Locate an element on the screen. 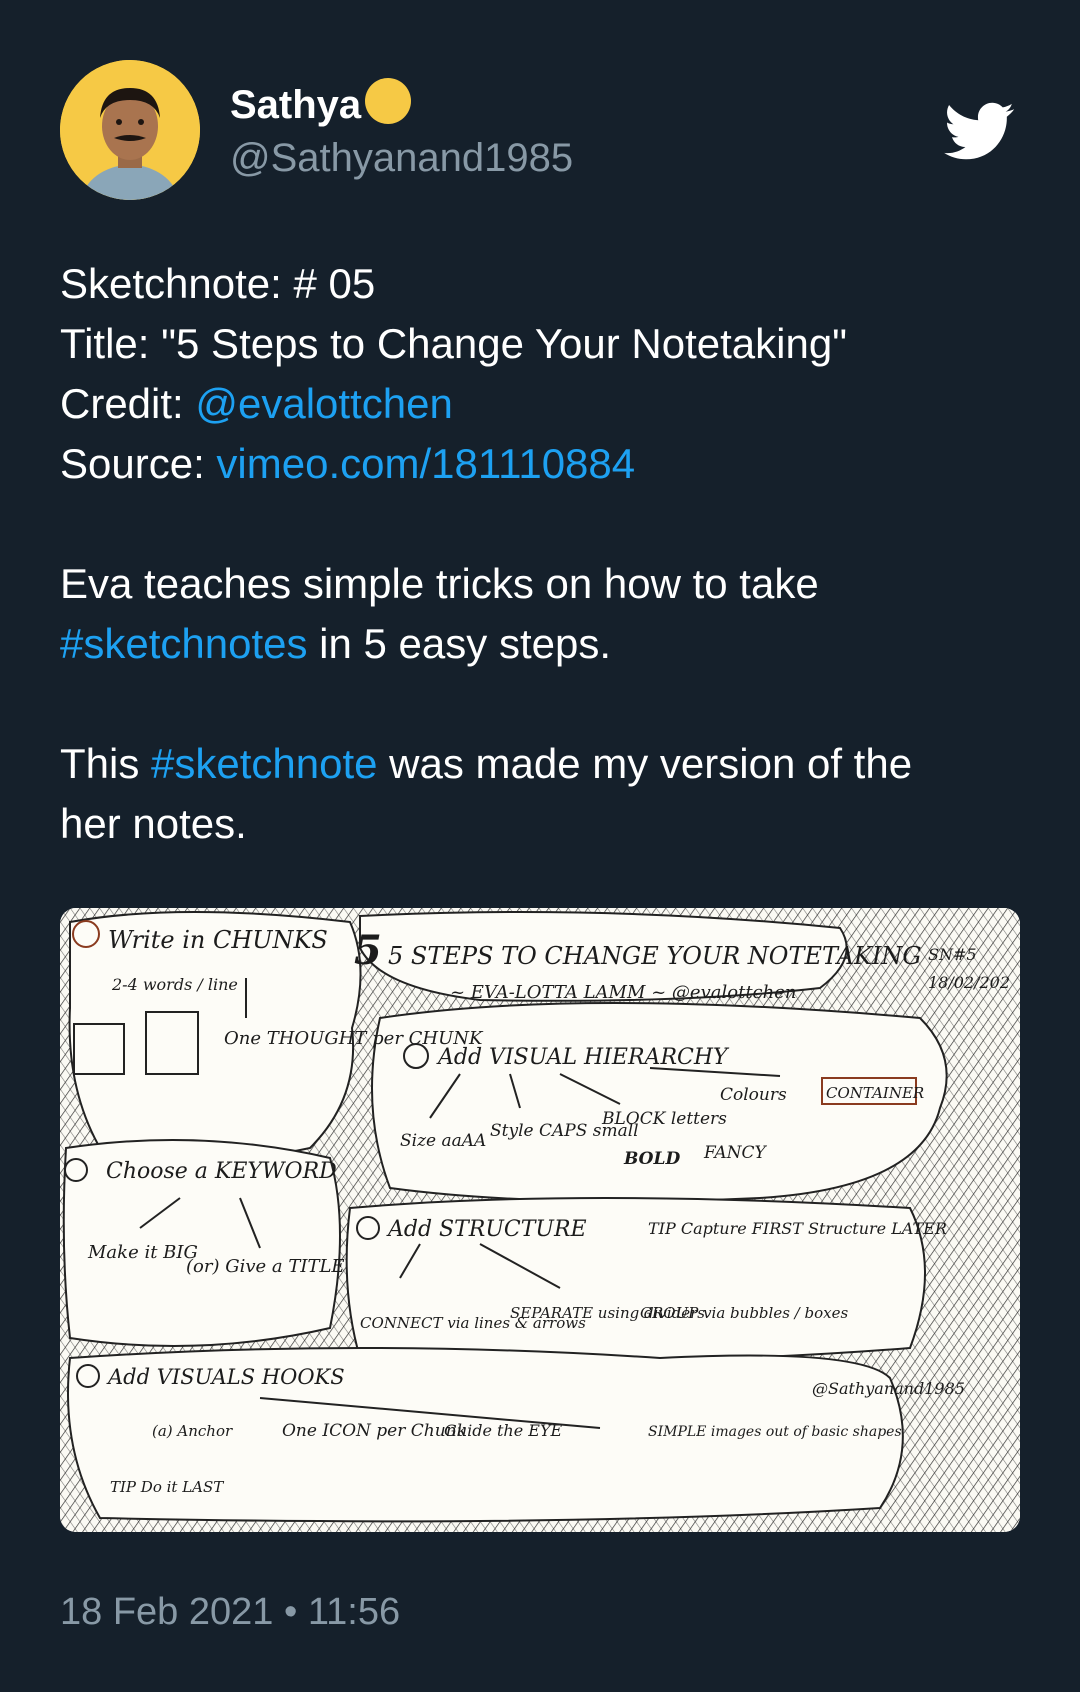 The width and height of the screenshot is (1080, 1692). step3-item: FANCY is located at coordinates (735, 1153).